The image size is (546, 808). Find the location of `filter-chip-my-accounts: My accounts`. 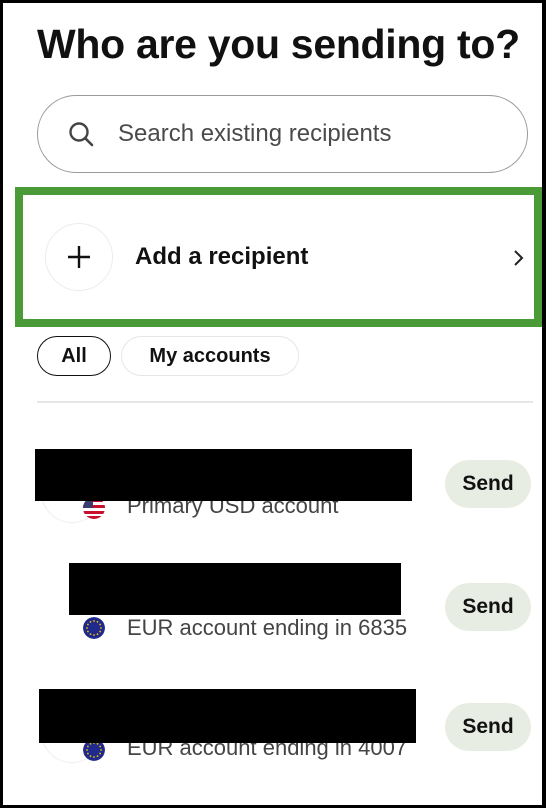

filter-chip-my-accounts: My accounts is located at coordinates (210, 356).